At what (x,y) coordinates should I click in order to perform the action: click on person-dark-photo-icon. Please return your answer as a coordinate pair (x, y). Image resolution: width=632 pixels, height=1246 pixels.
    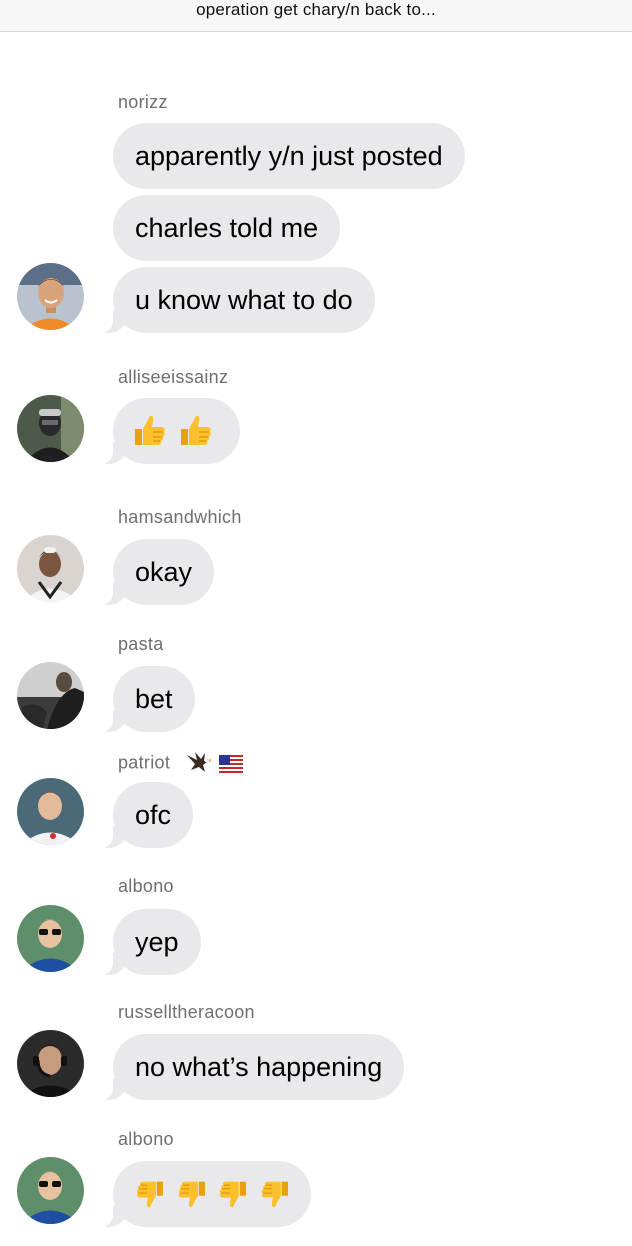
    Looking at the image, I should click on (50, 695).